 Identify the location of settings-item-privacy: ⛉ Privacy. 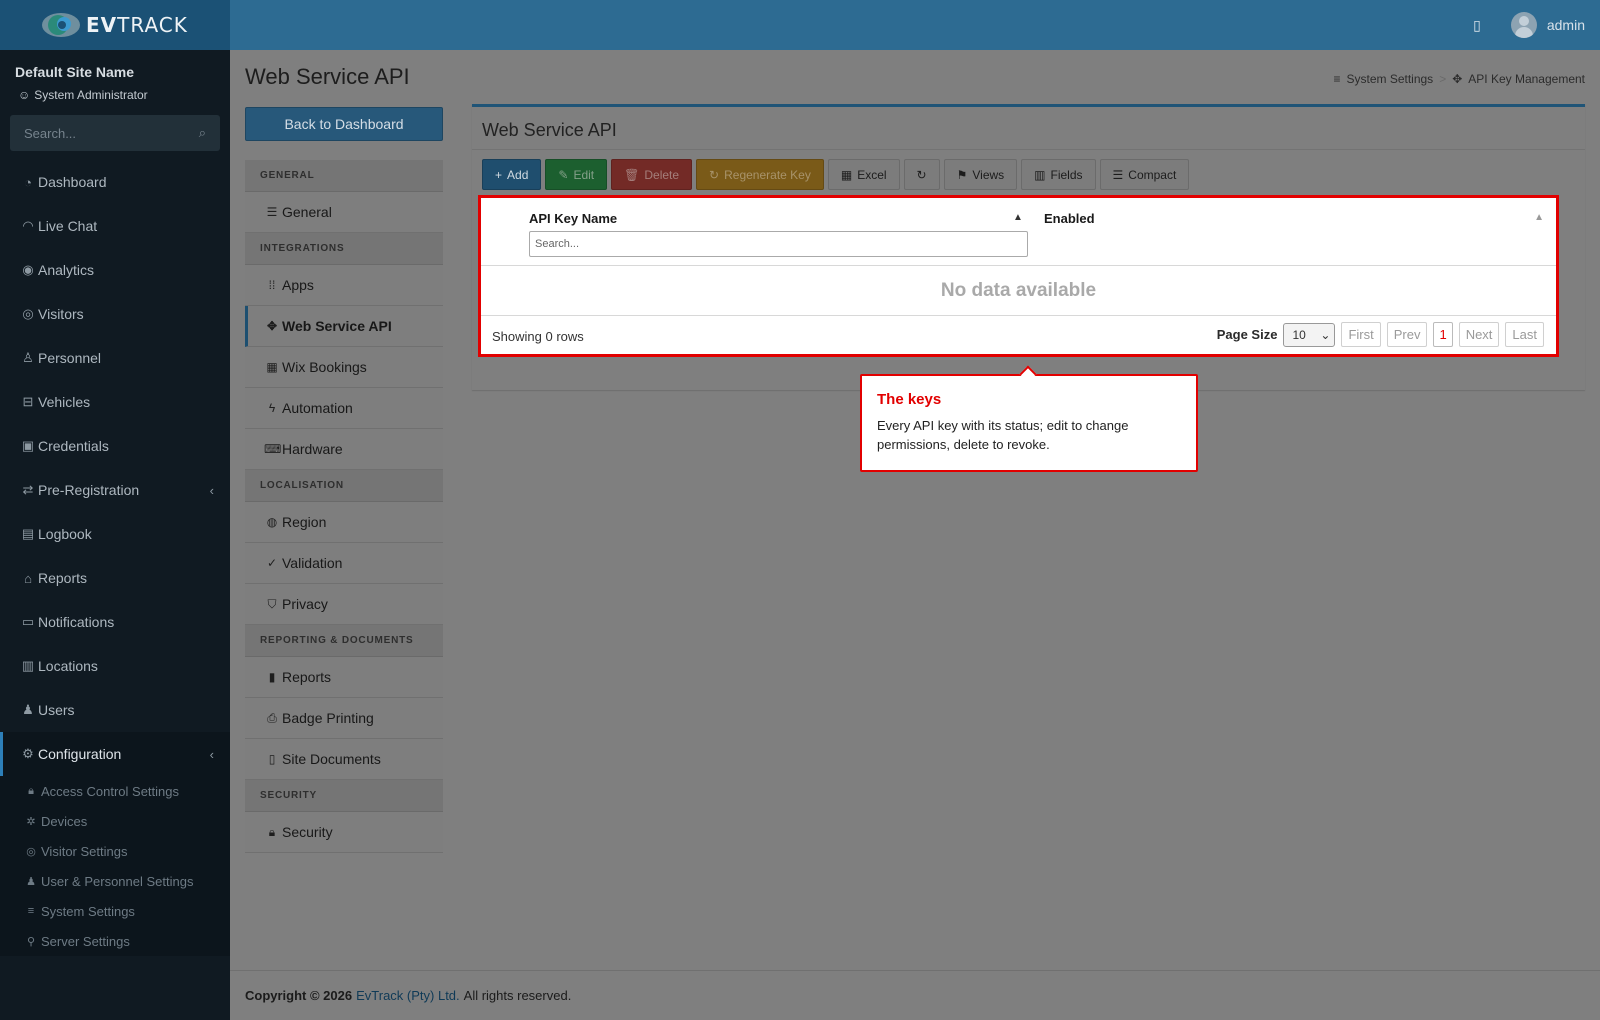
(344, 604).